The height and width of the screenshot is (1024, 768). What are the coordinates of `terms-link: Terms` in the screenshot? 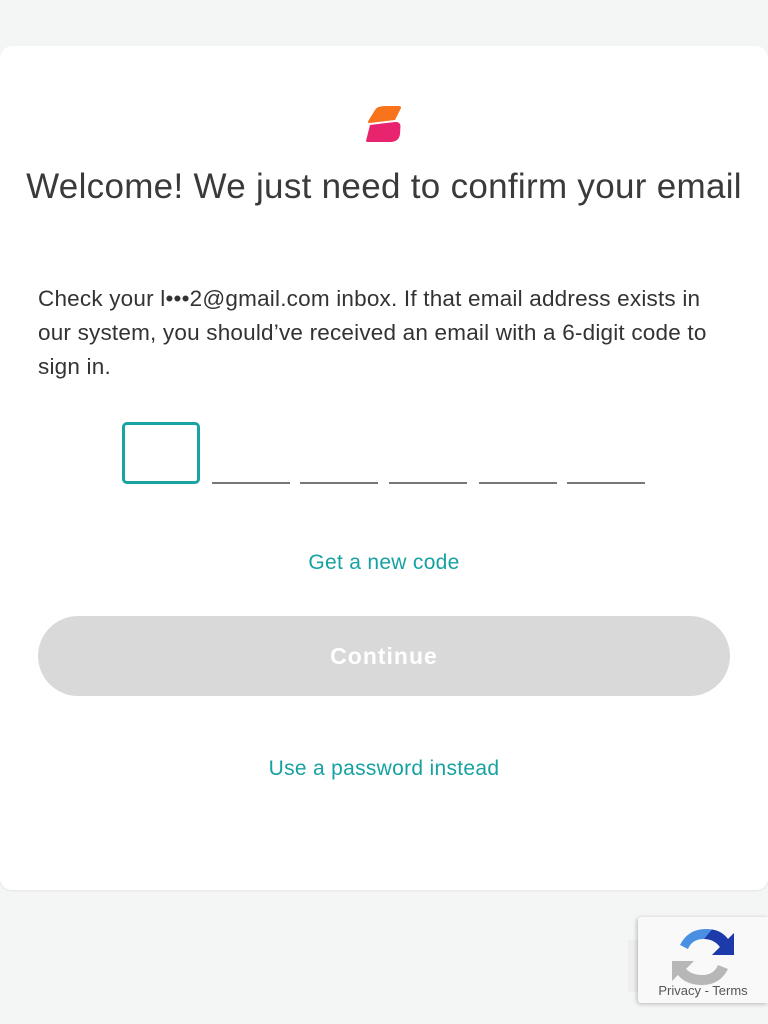 It's located at (729, 990).